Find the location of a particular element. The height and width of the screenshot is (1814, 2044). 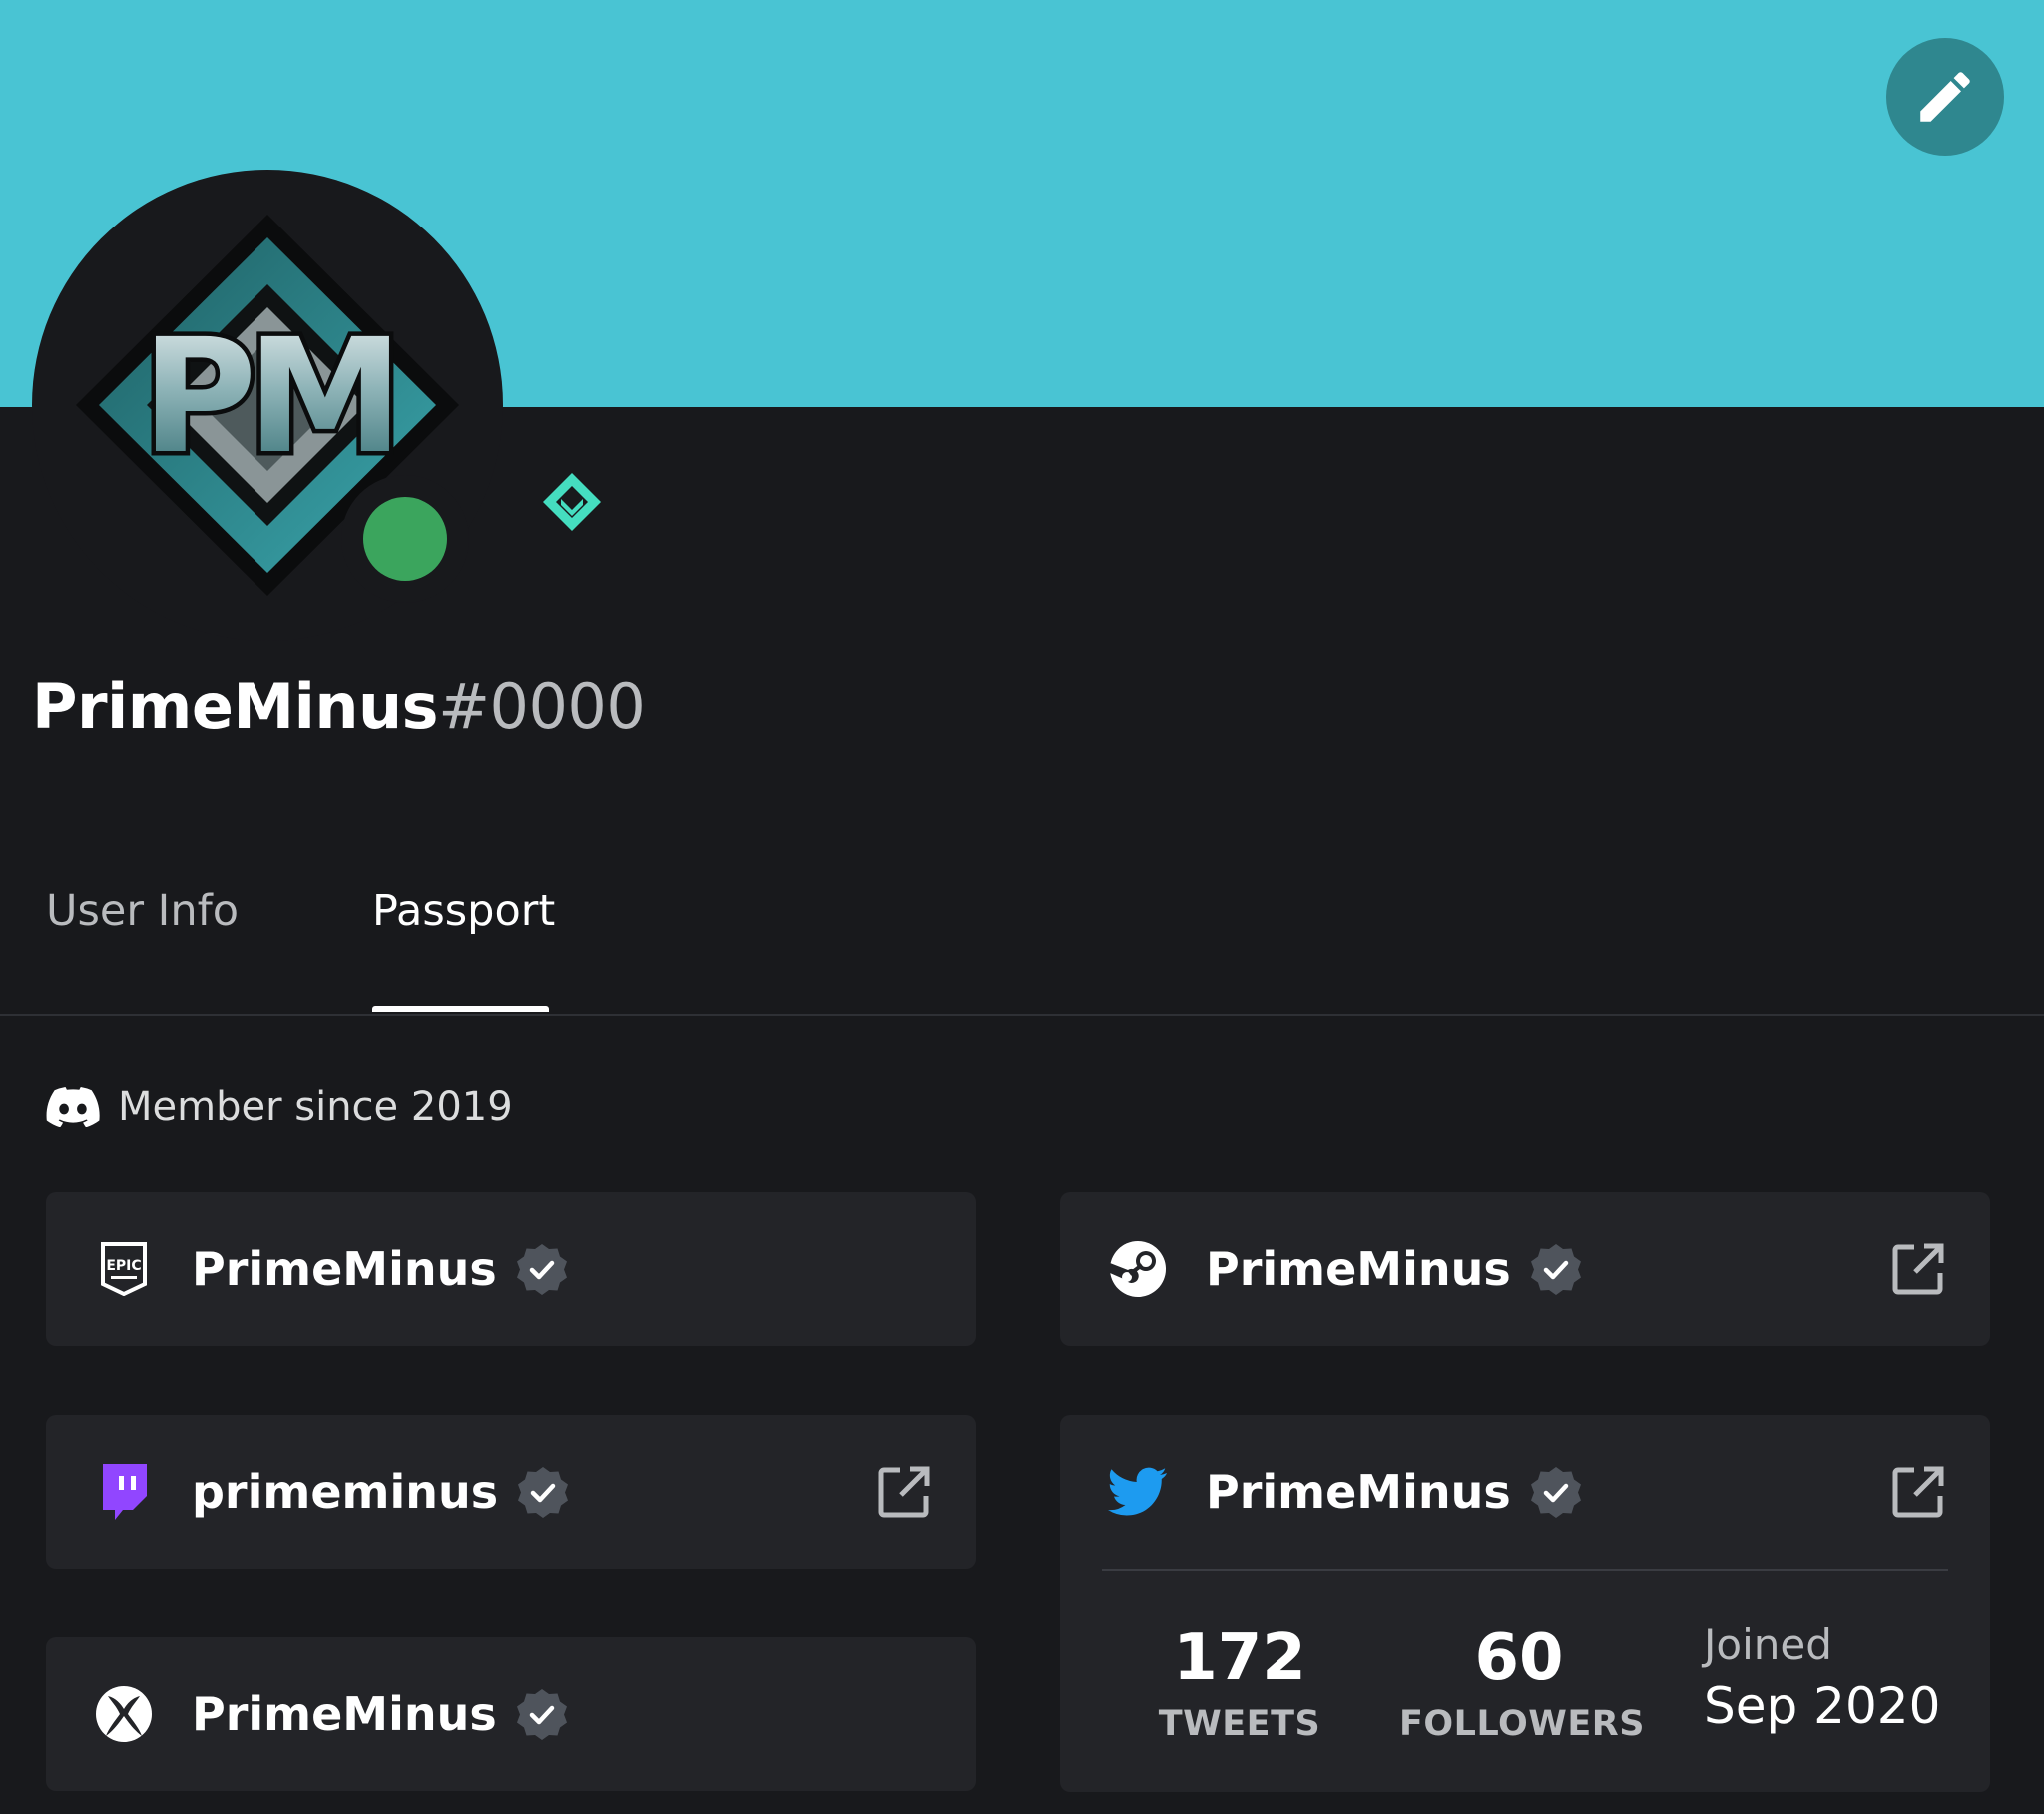

username-text: PrimeMinus is located at coordinates (235, 707).